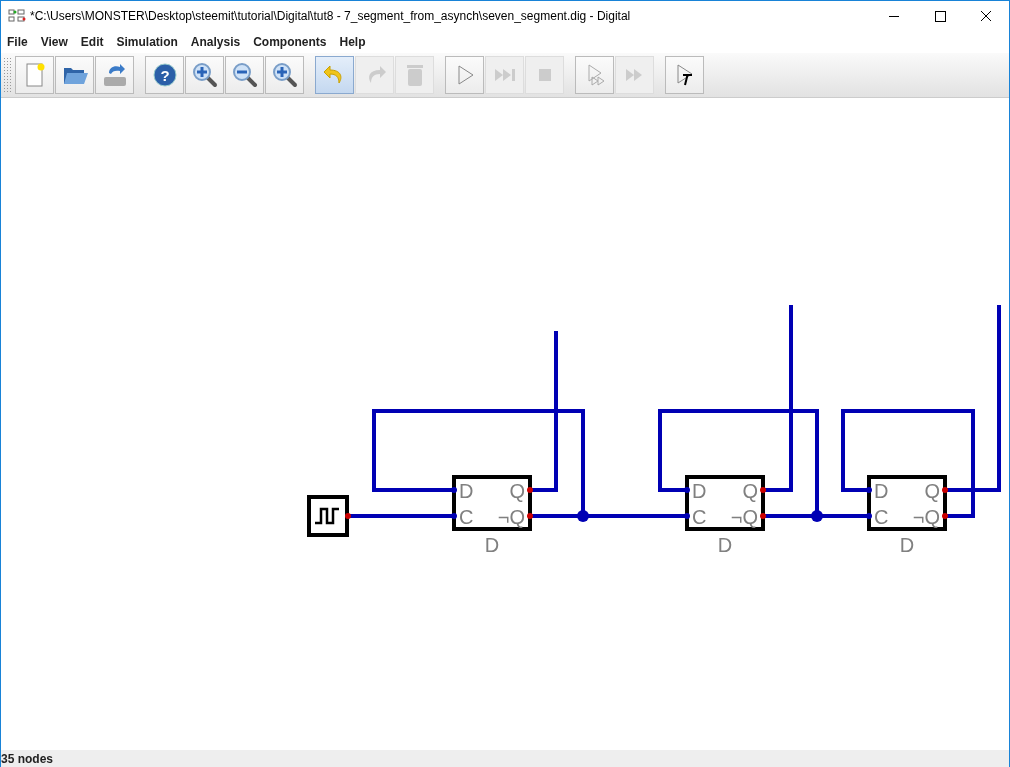  Describe the element at coordinates (594, 75) in the screenshot. I see `run-to-break-button` at that location.